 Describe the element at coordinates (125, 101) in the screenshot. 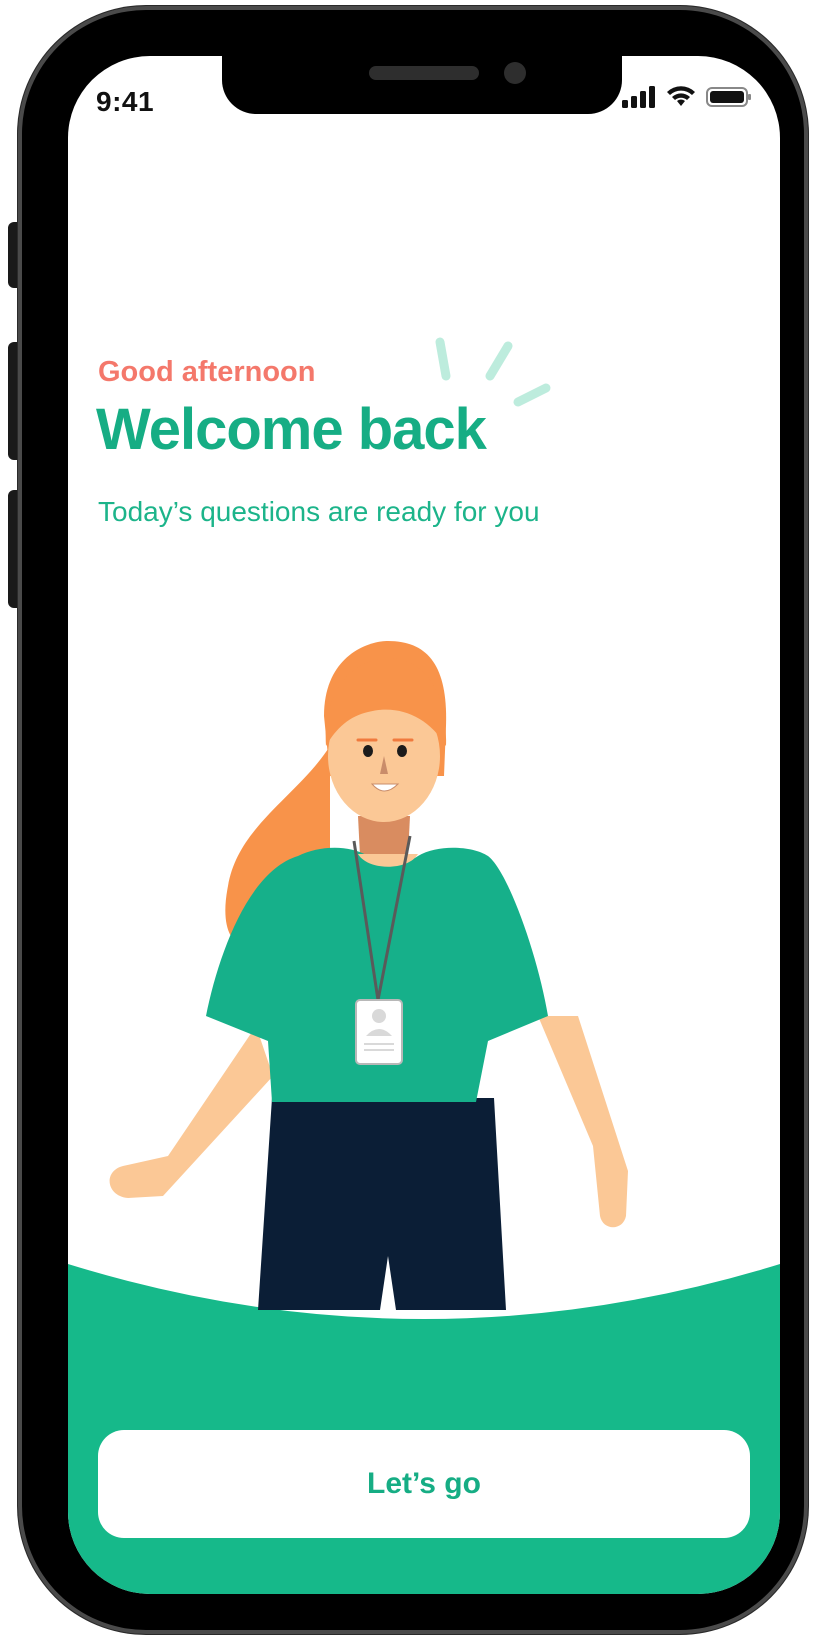

I see `status-time: 9:41` at that location.